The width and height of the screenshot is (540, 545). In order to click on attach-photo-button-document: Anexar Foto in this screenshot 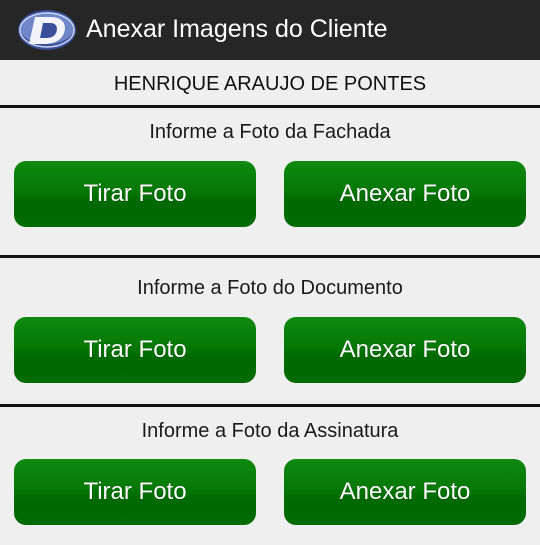, I will do `click(405, 350)`.